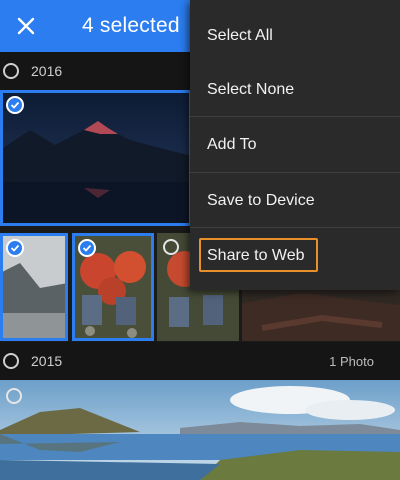 The image size is (400, 480). I want to click on close-icon, so click(26, 26).